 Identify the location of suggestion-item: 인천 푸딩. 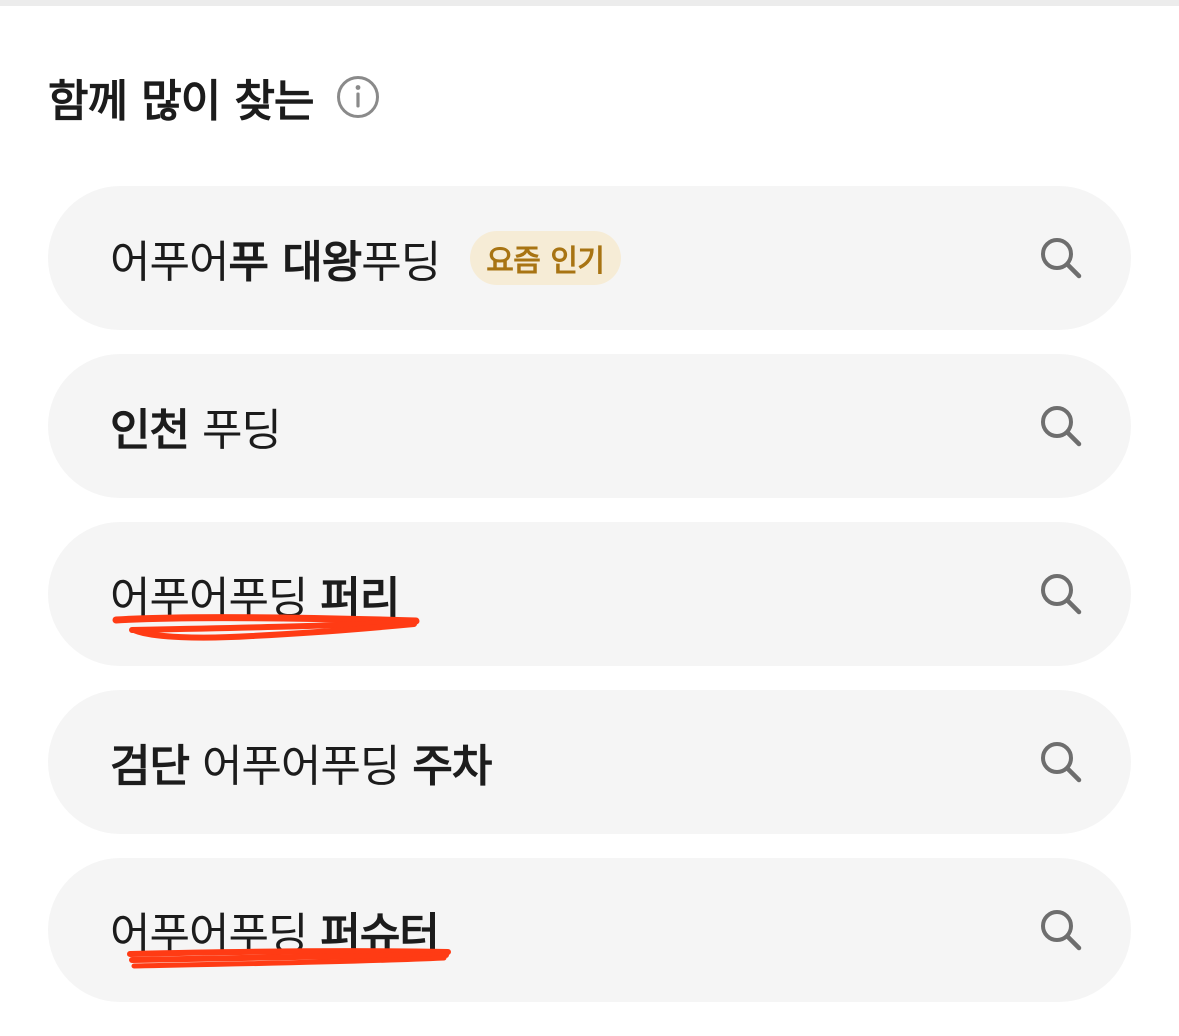
(589, 426).